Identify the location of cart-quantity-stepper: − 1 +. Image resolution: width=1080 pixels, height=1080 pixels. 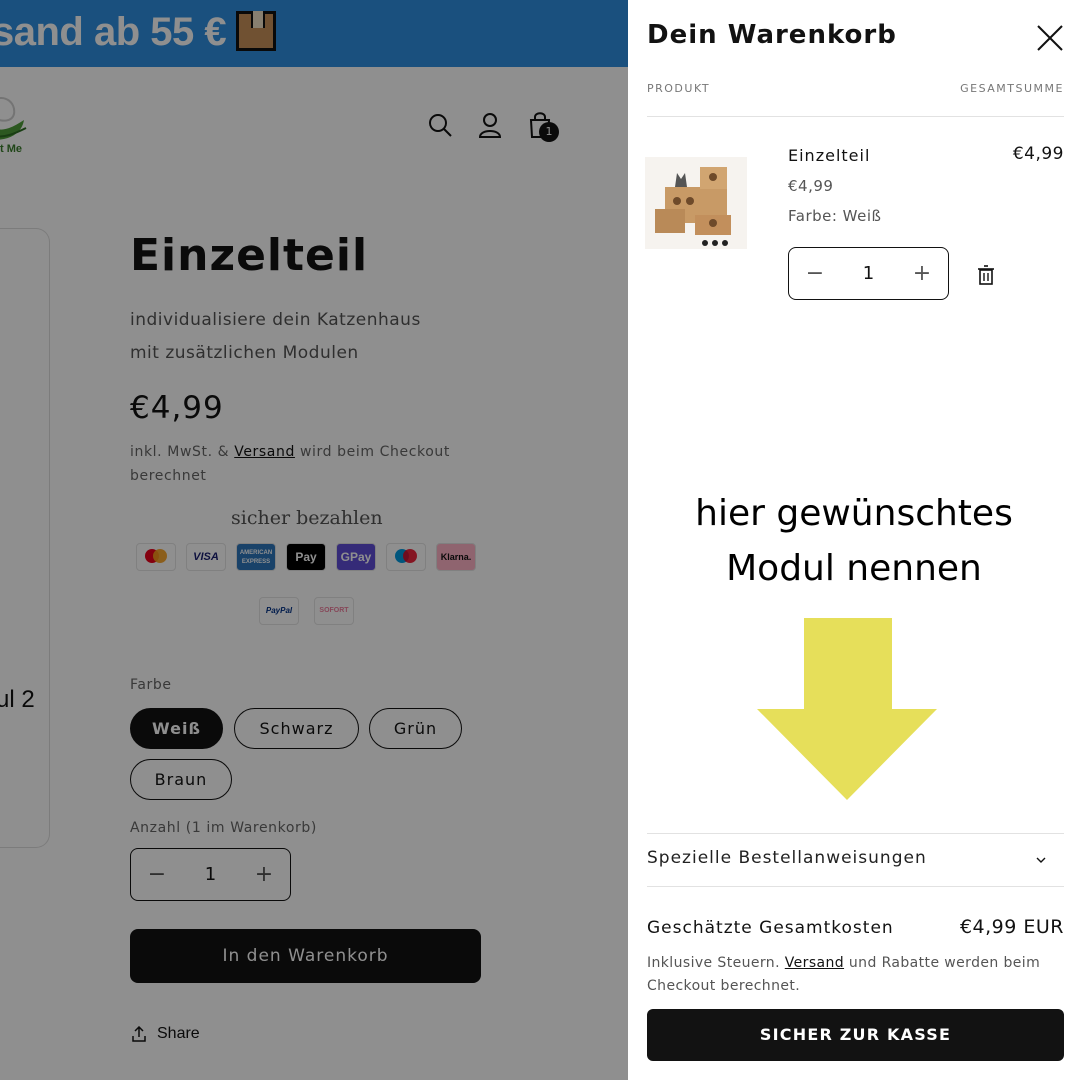
(868, 273).